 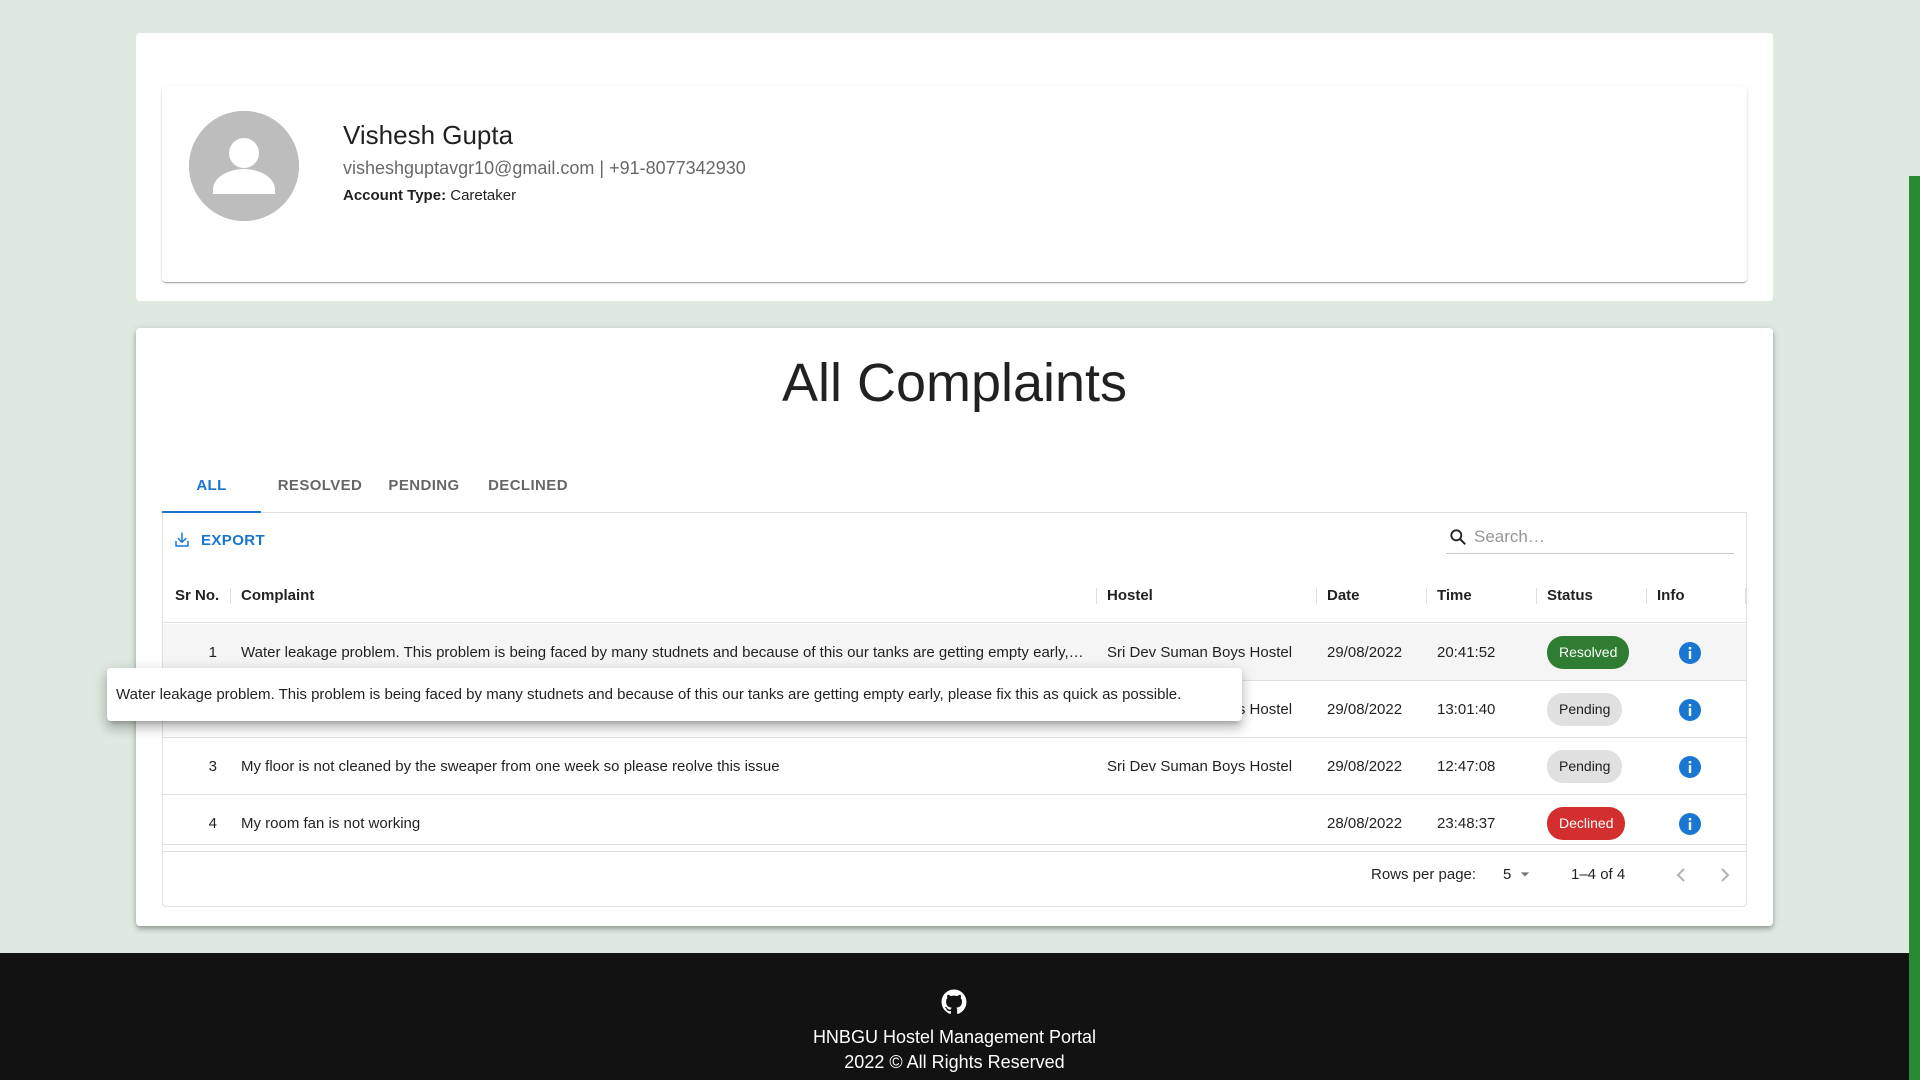 What do you see at coordinates (1466, 652) in the screenshot?
I see `time-cell: 20:41:52` at bounding box center [1466, 652].